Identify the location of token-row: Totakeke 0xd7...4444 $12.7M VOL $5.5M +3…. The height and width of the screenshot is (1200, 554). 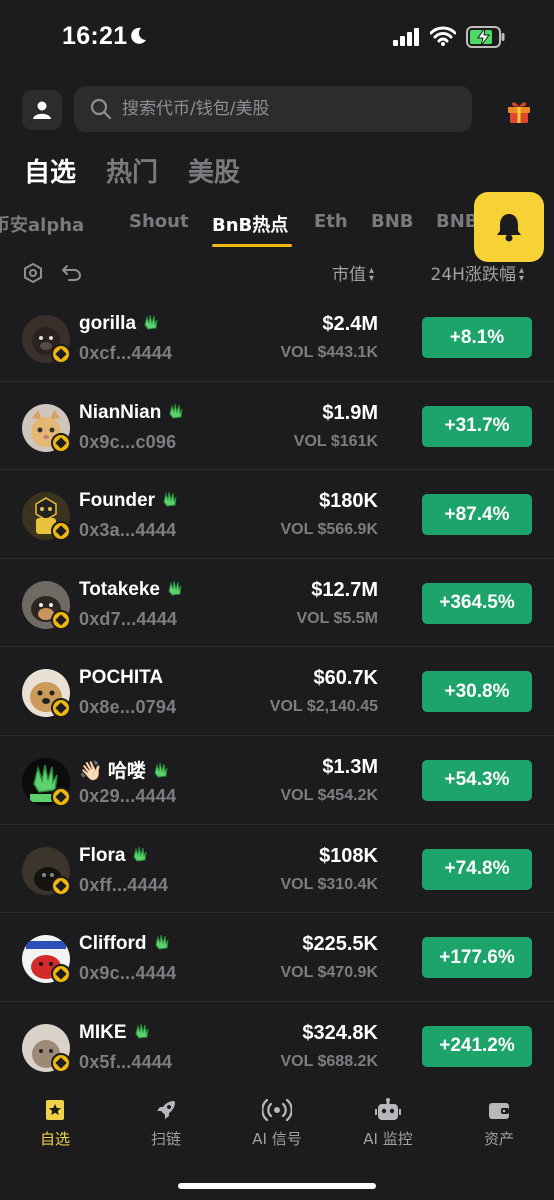
(277, 603).